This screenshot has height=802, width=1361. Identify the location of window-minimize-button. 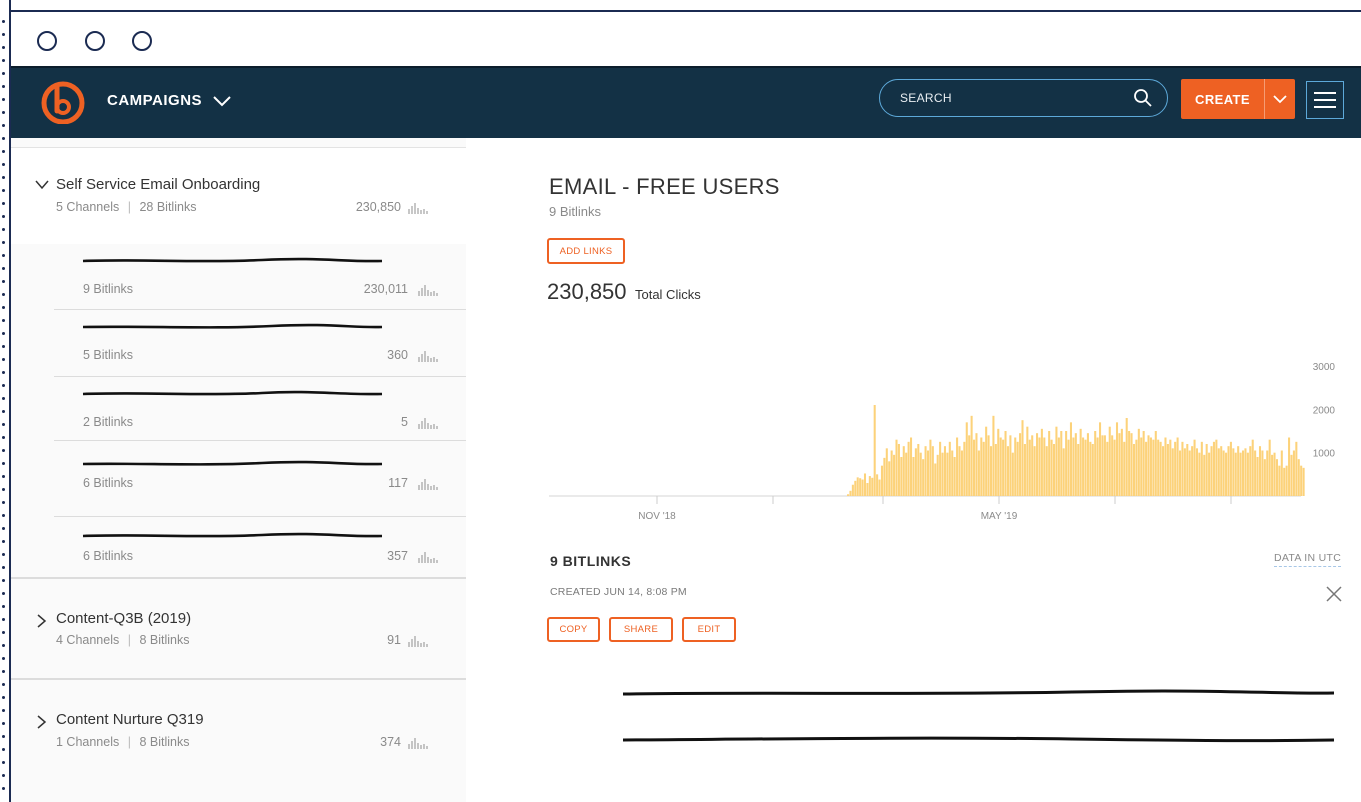
(95, 41).